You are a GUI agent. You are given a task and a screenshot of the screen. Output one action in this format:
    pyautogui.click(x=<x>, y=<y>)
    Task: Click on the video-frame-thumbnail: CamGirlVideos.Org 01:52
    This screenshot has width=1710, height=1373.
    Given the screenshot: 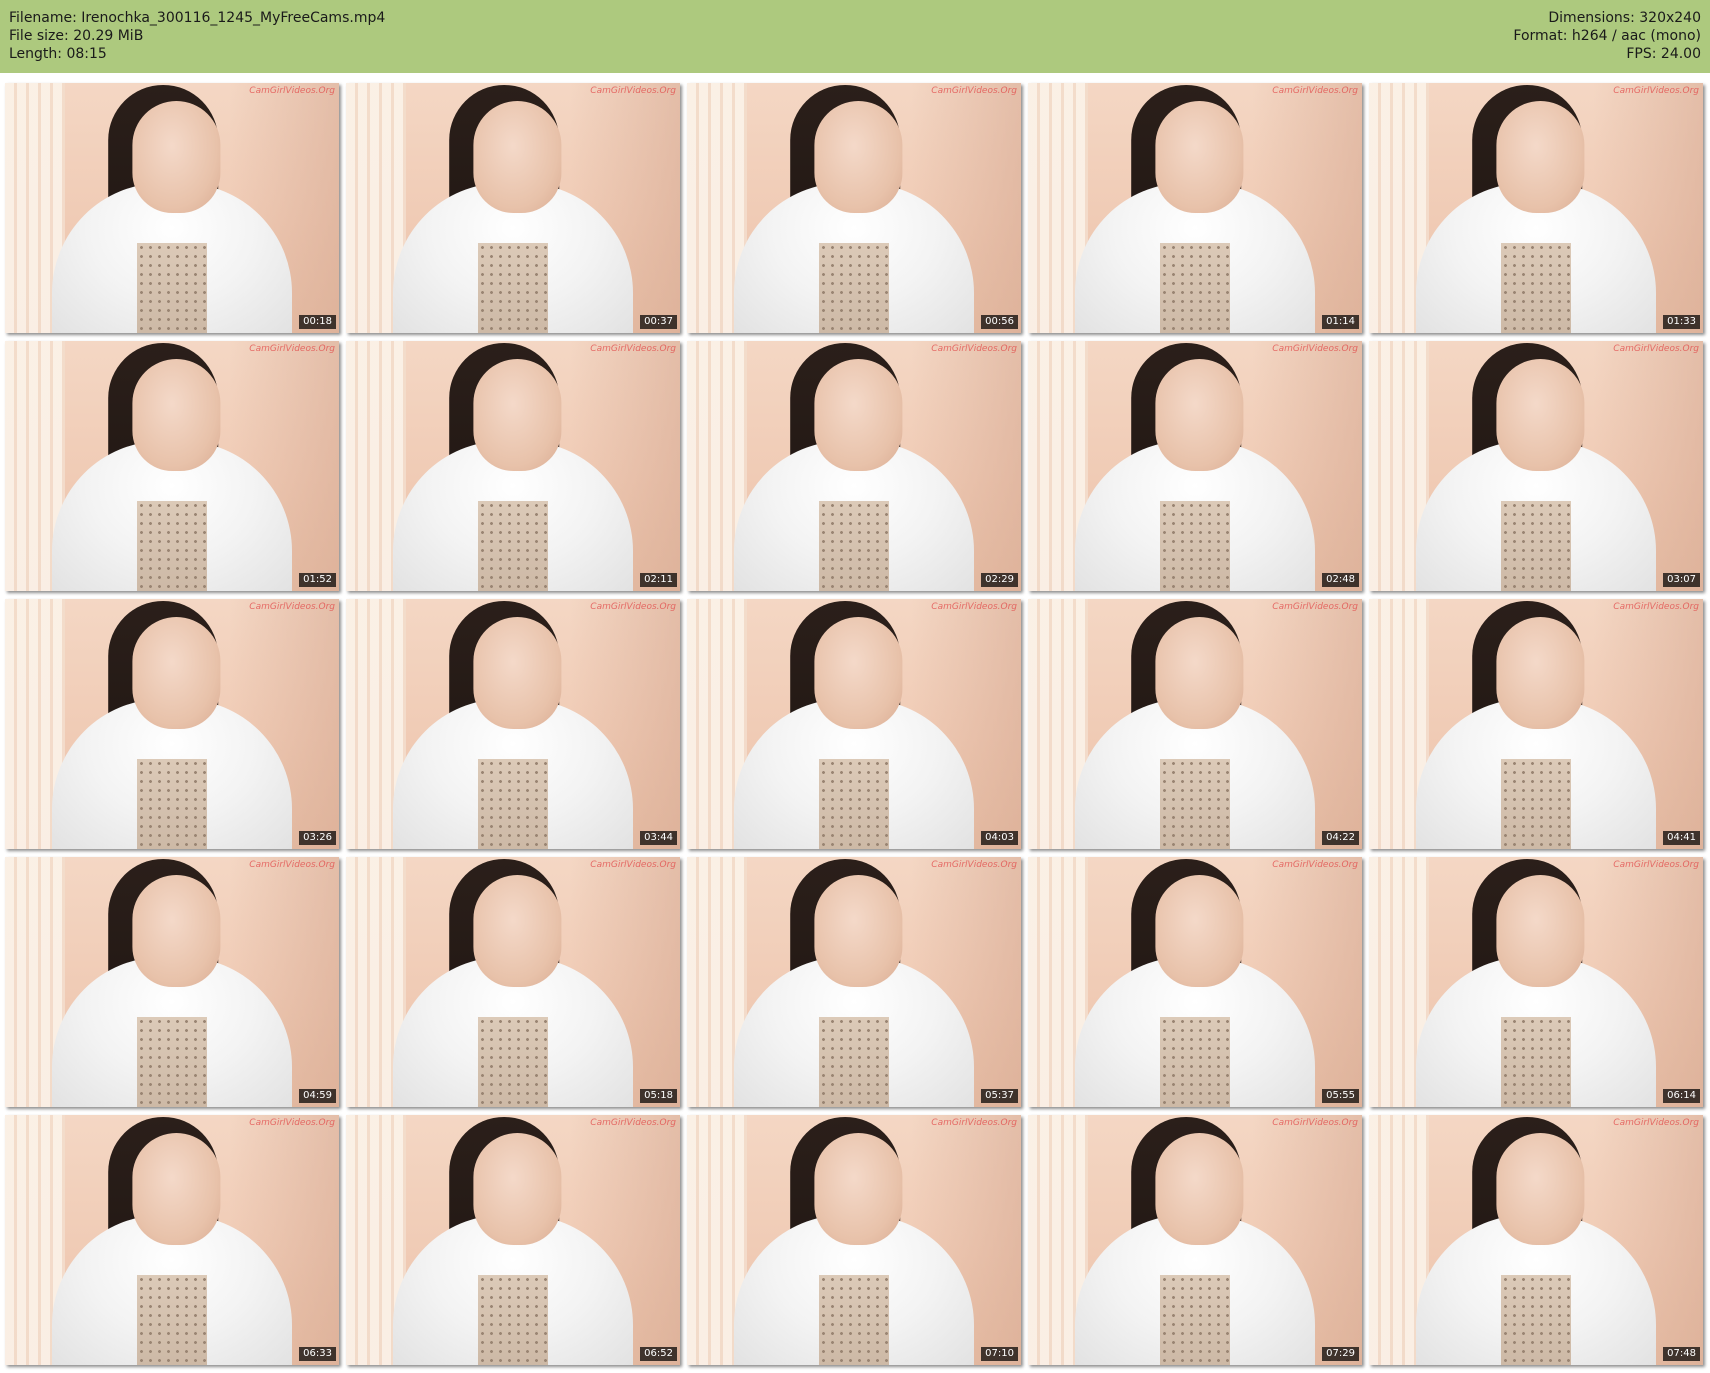 What is the action you would take?
    pyautogui.click(x=172, y=466)
    